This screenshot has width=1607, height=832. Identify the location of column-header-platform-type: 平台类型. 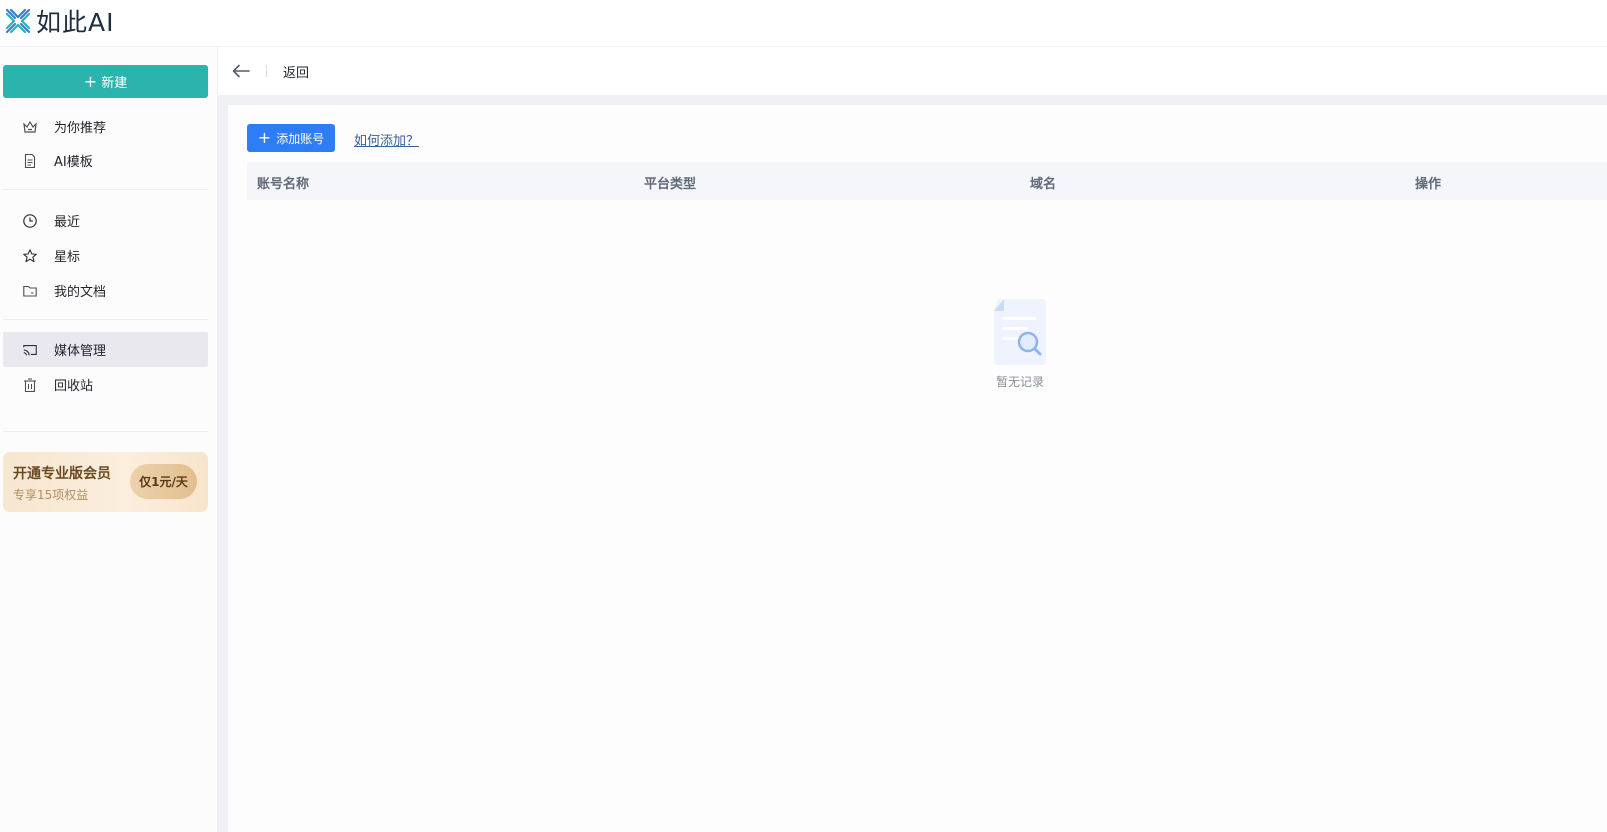
(670, 184).